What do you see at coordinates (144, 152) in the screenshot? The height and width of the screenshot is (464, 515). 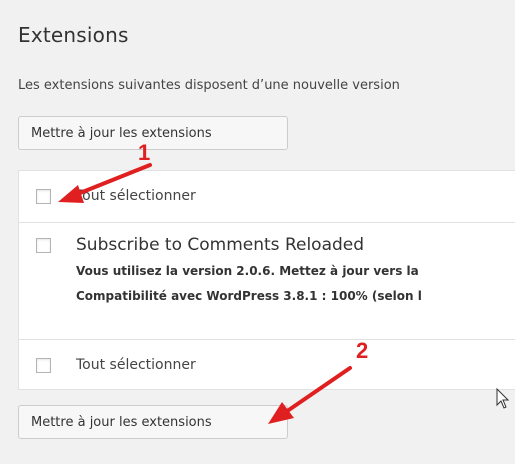 I see `step-number-1: 1` at bounding box center [144, 152].